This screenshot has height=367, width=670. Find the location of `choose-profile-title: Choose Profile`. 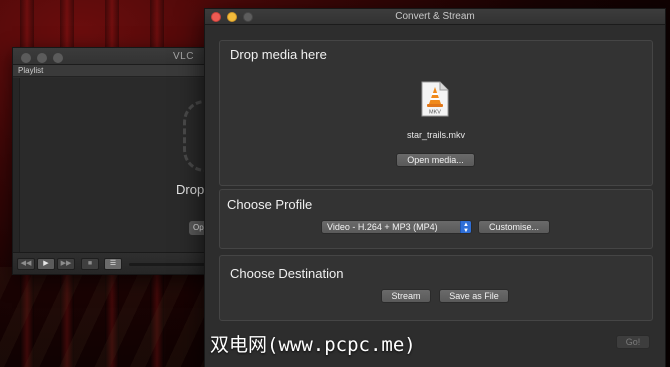

choose-profile-title: Choose Profile is located at coordinates (270, 204).